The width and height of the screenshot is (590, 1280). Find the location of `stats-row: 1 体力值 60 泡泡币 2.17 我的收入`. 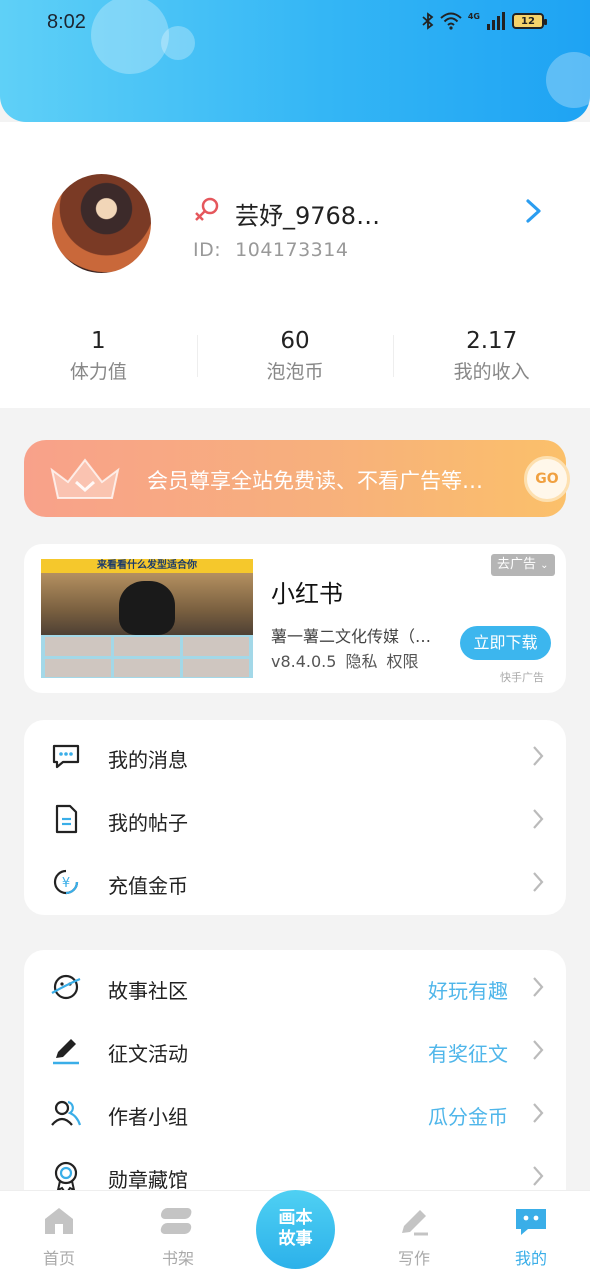

stats-row: 1 体力值 60 泡泡币 2.17 我的收入 is located at coordinates (295, 357).